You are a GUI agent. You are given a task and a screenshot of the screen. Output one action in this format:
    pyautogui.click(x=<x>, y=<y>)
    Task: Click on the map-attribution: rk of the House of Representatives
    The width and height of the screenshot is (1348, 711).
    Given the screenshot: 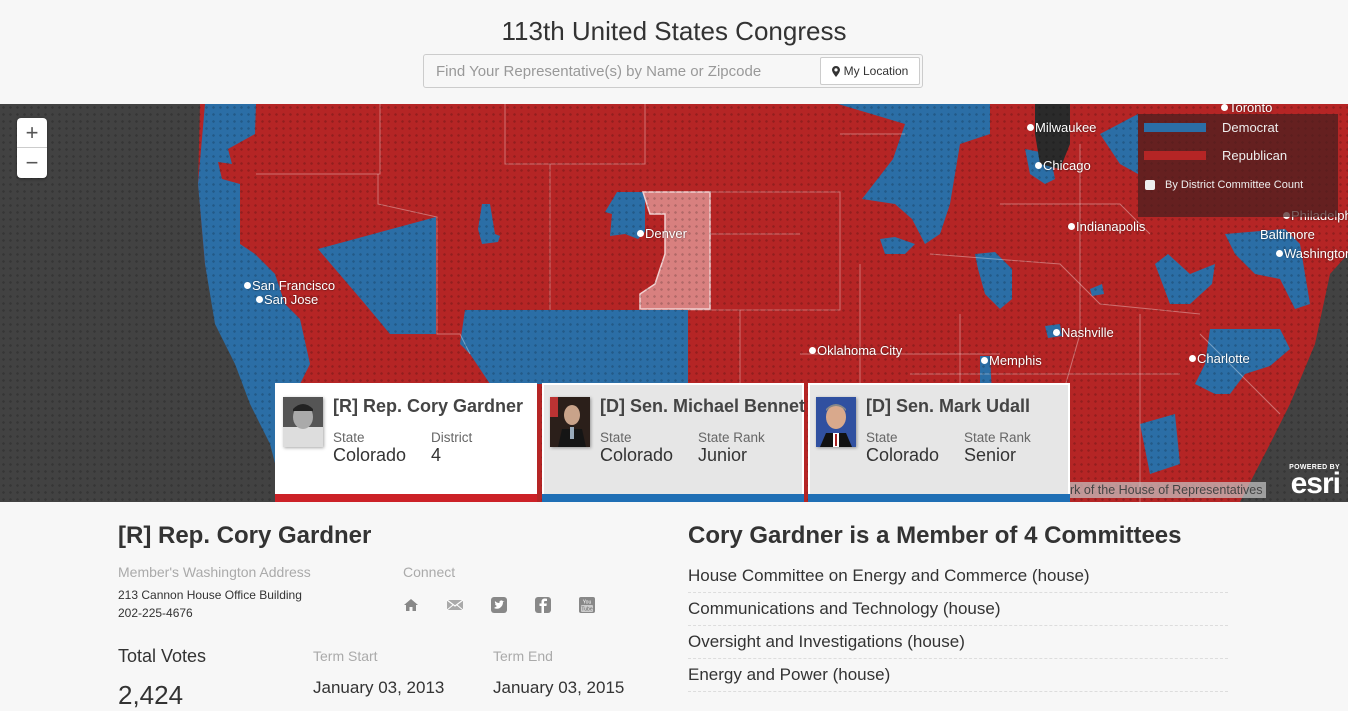 What is the action you would take?
    pyautogui.click(x=1166, y=490)
    